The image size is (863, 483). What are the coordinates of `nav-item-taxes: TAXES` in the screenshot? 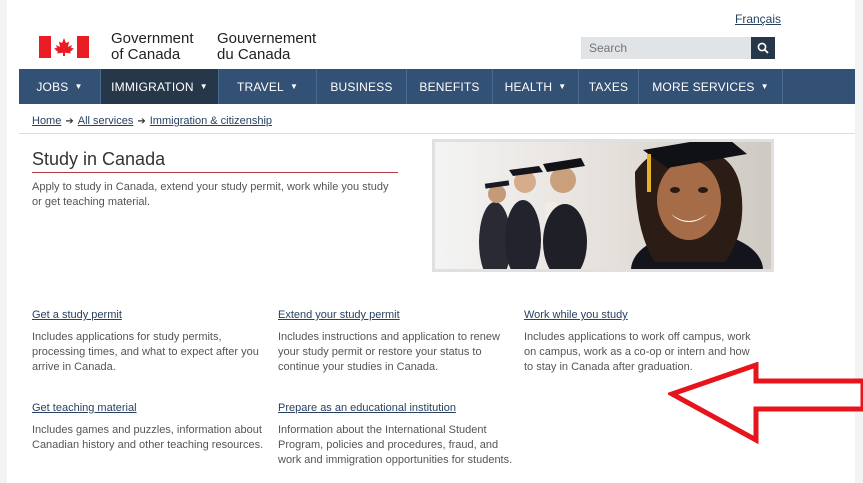 It's located at (609, 86).